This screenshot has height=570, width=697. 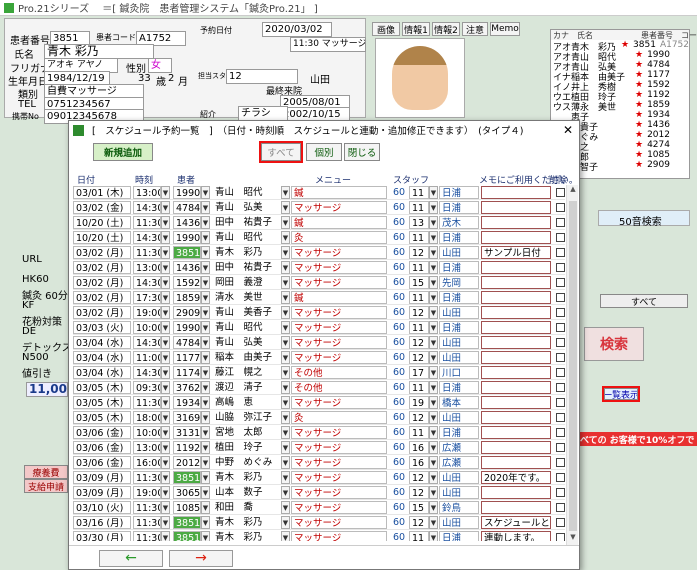 I want to click on patient-no-field: 1177, so click(x=187, y=357).